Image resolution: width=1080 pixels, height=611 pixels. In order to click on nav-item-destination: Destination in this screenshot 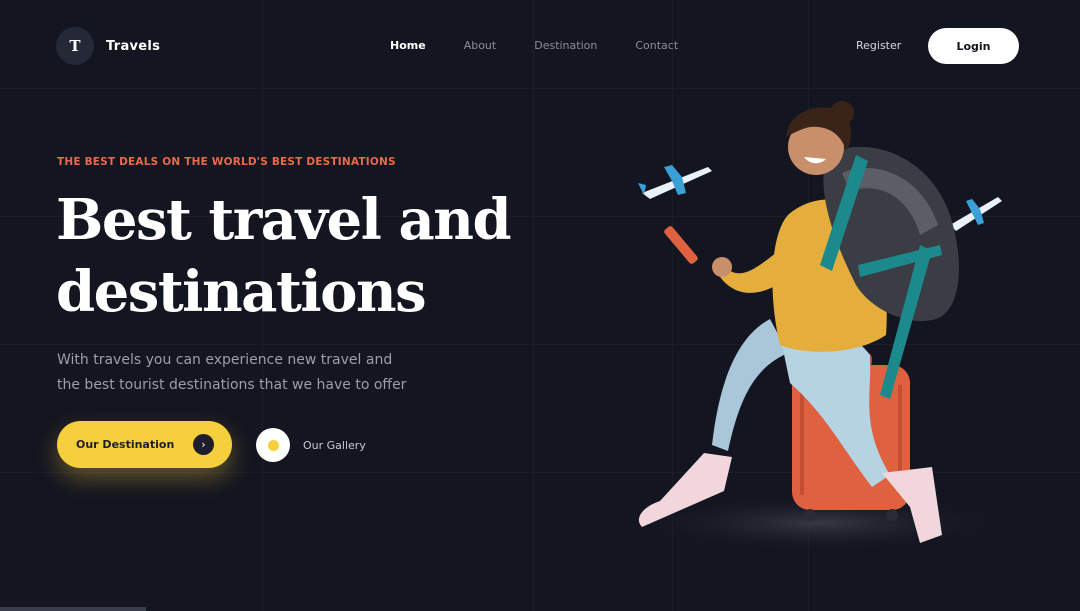, I will do `click(565, 45)`.